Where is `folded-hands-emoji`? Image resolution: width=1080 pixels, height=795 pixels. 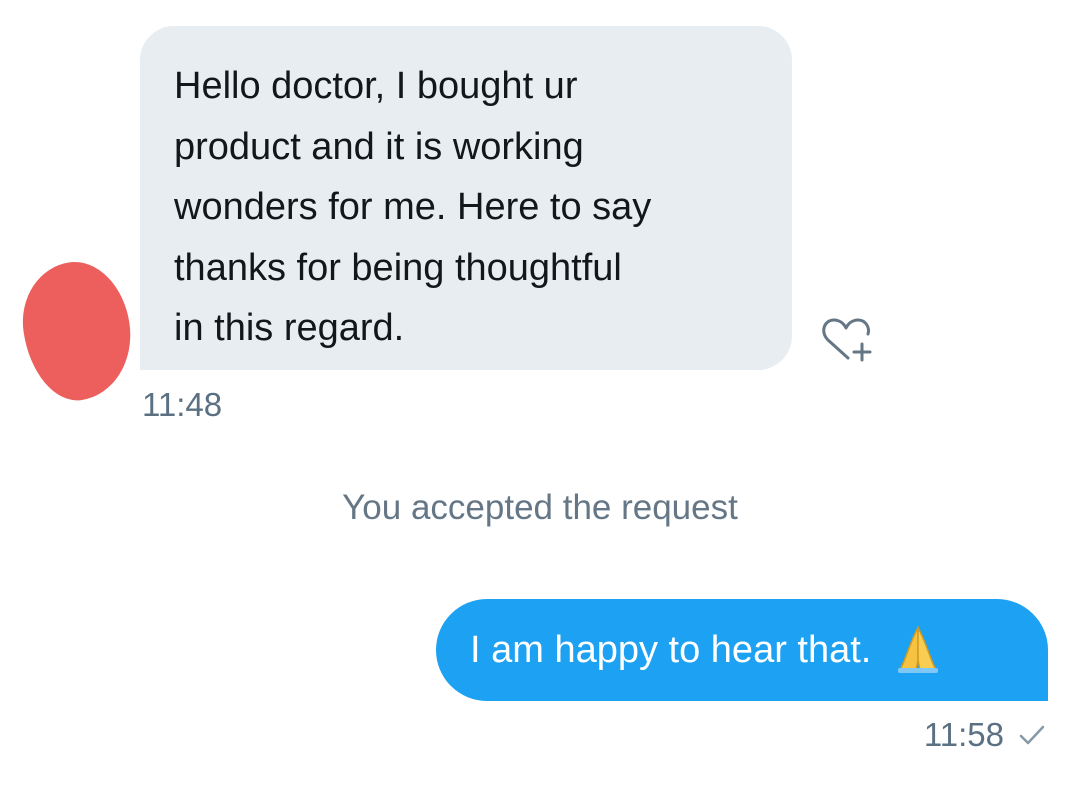
folded-hands-emoji is located at coordinates (917, 649).